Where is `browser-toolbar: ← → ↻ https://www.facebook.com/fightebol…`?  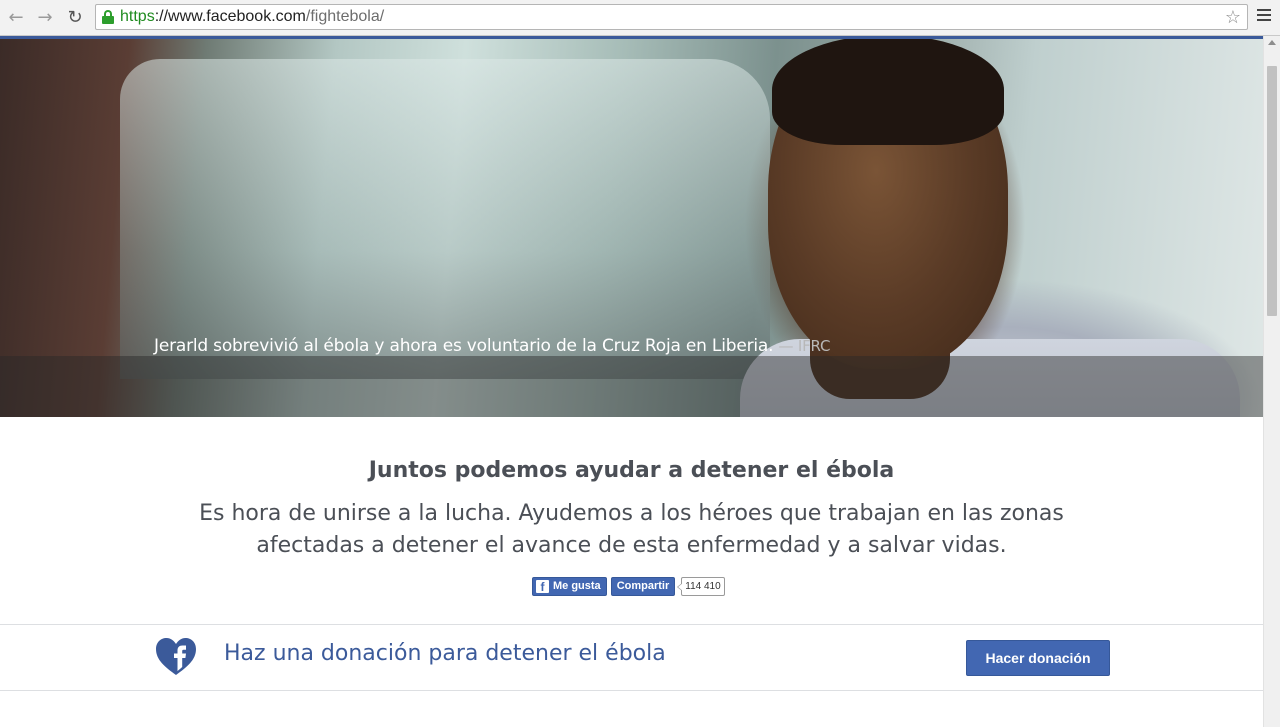
browser-toolbar: ← → ↻ https://www.facebook.com/fightebol… is located at coordinates (640, 18).